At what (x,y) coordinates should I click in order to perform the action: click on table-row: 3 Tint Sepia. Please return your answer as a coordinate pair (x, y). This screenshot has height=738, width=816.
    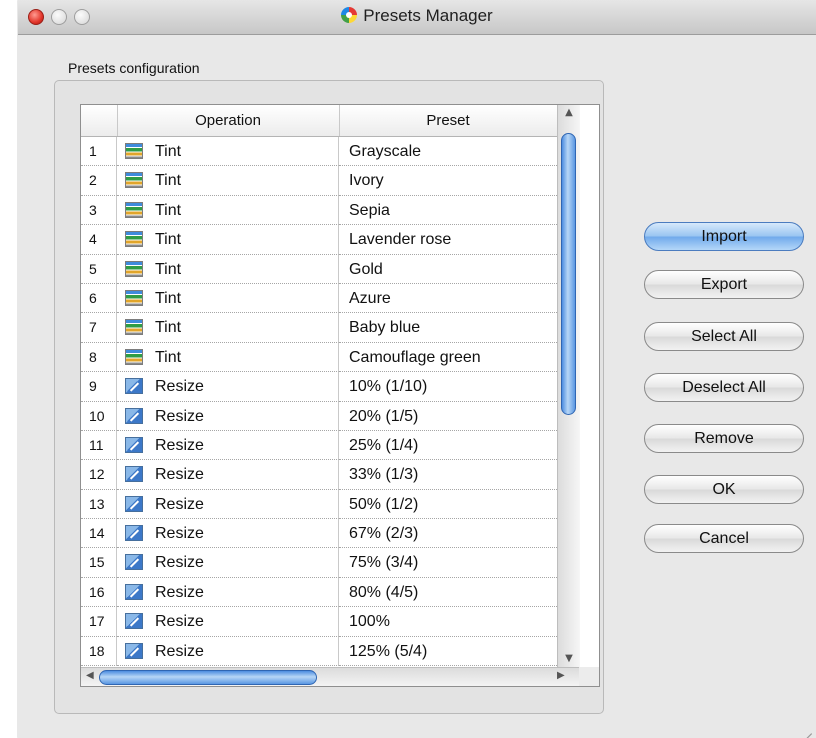
    Looking at the image, I should click on (319, 210).